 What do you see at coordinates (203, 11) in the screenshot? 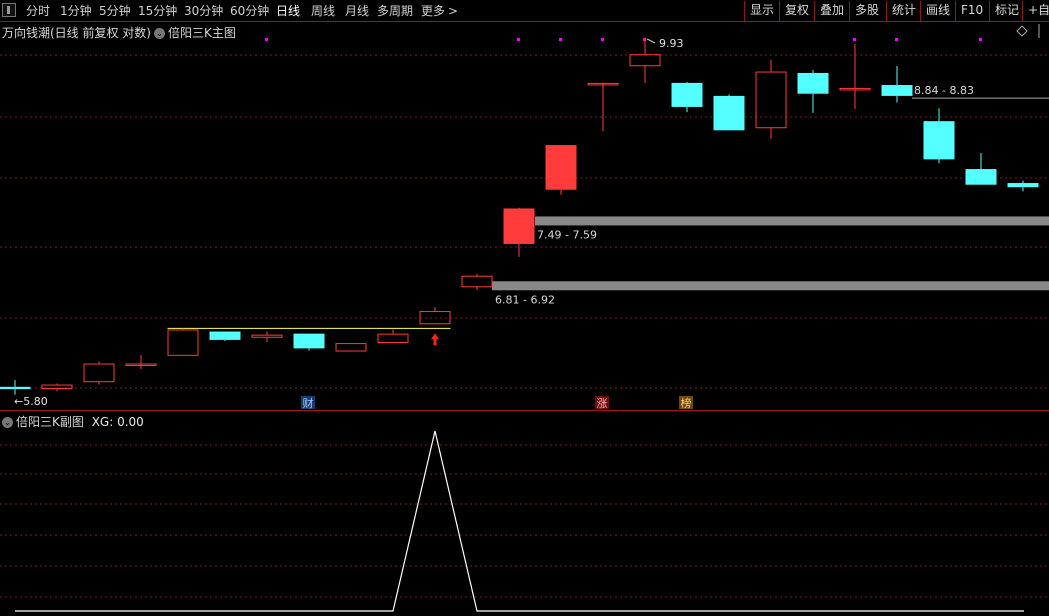
I see `tab-period-4: 30分钟` at bounding box center [203, 11].